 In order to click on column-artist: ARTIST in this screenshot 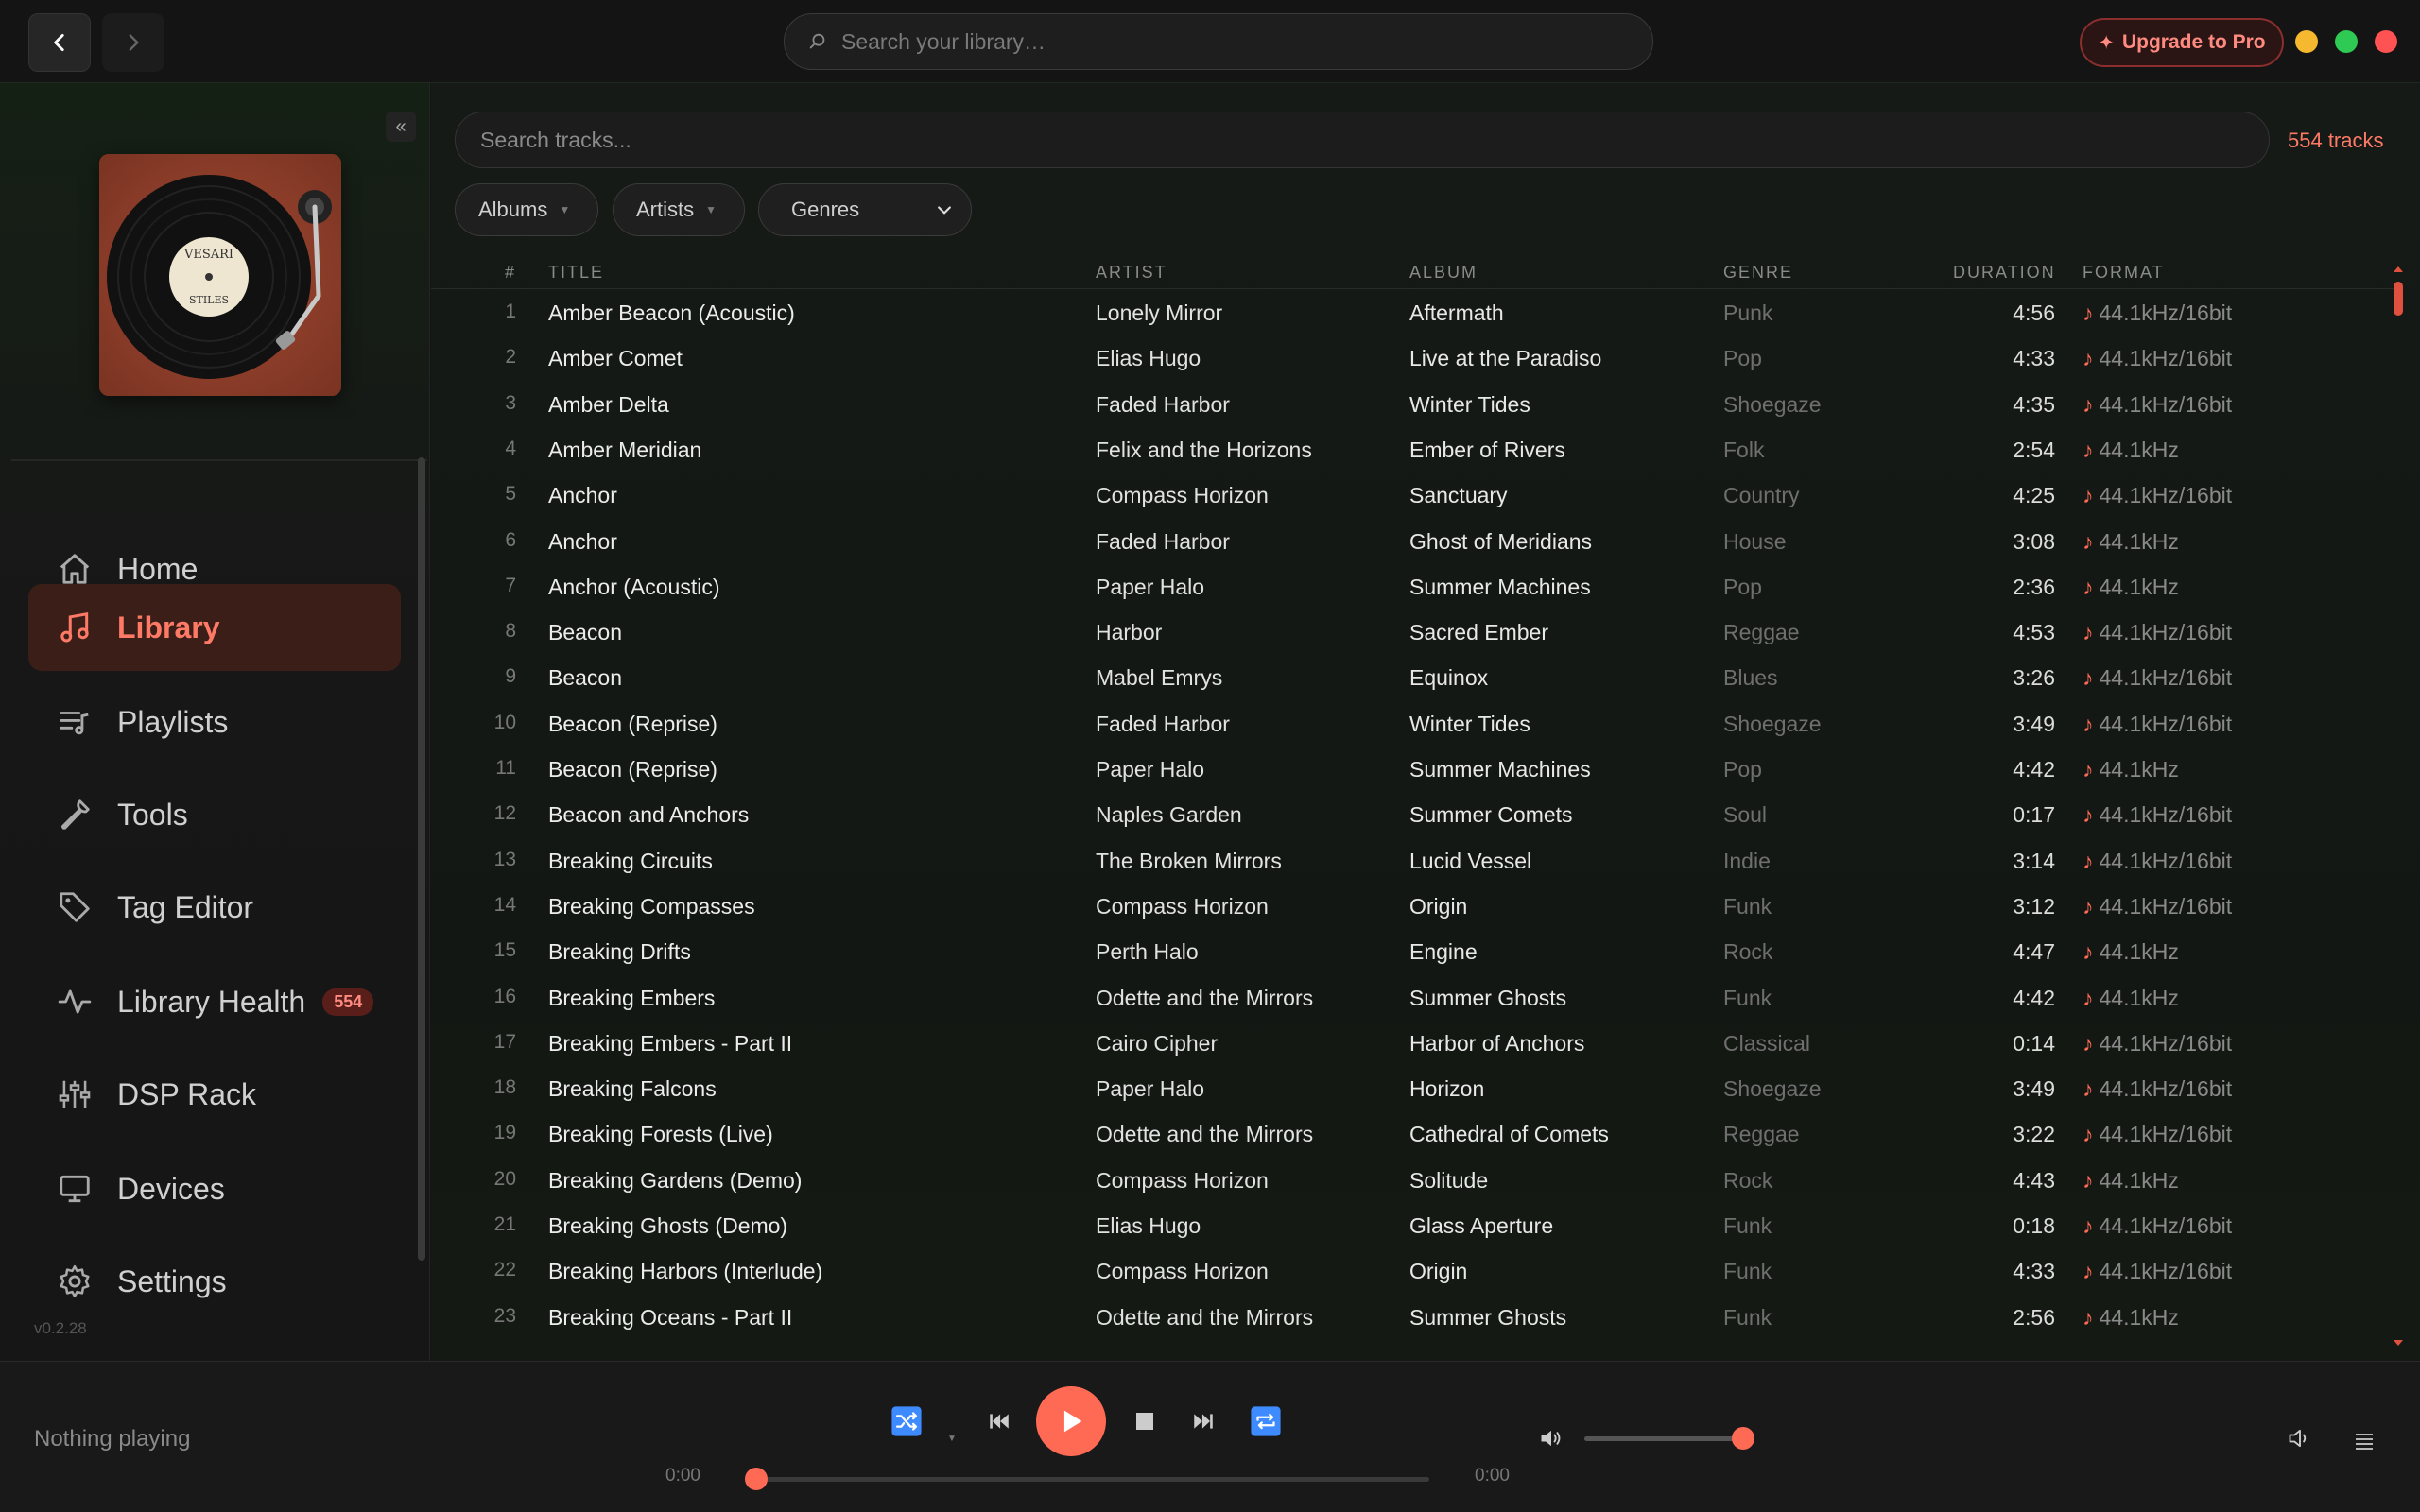, I will do `click(1131, 273)`.